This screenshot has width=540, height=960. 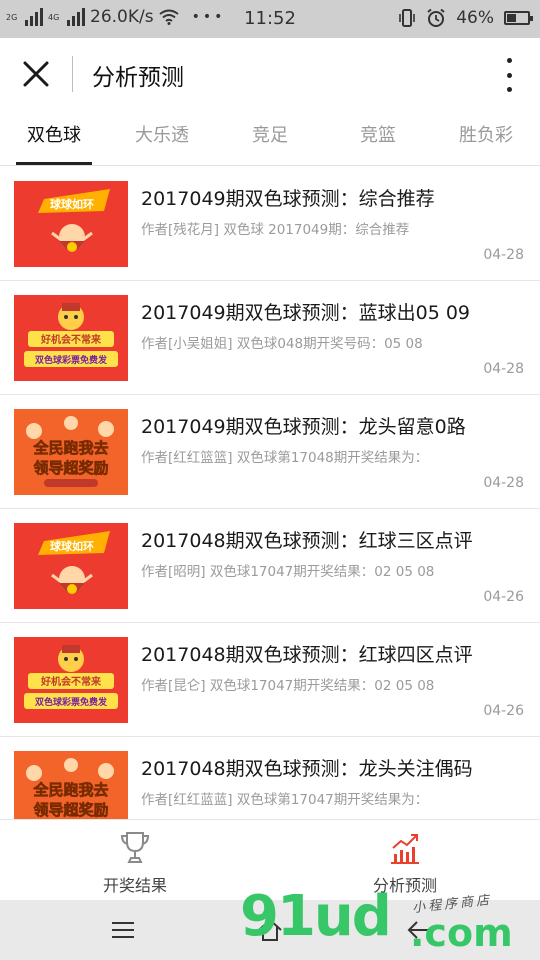 I want to click on menu-icon, so click(x=123, y=930).